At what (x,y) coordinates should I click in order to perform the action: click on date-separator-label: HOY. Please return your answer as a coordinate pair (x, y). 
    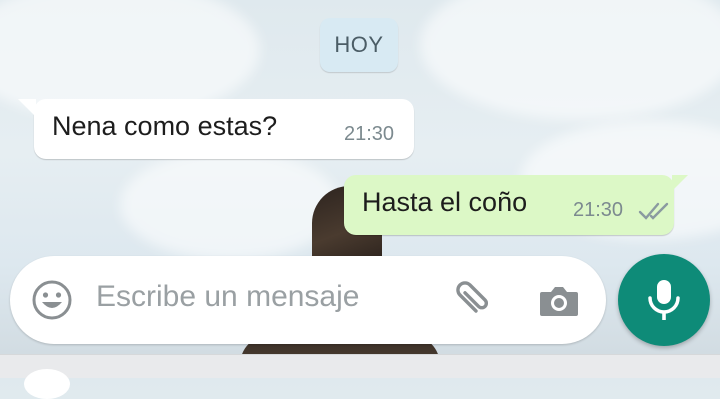
    Looking at the image, I should click on (359, 44).